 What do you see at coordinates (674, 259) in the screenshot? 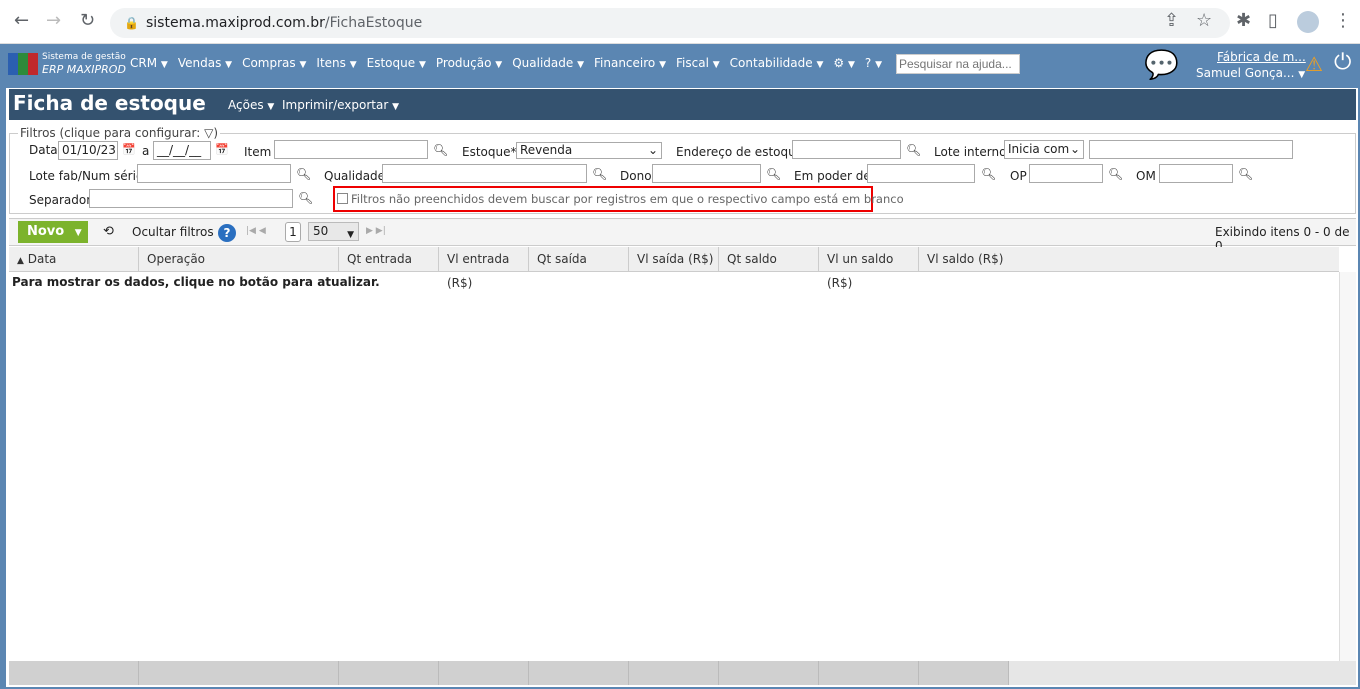
I see `col-vl-saida: Vl saída (R$)` at bounding box center [674, 259].